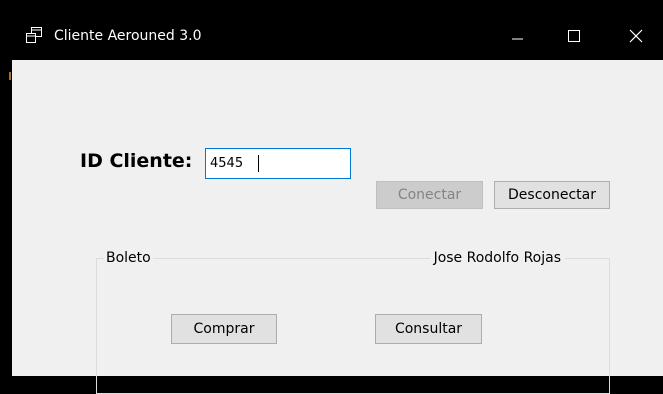 The image size is (663, 394). I want to click on group-title: Boleto, so click(128, 258).